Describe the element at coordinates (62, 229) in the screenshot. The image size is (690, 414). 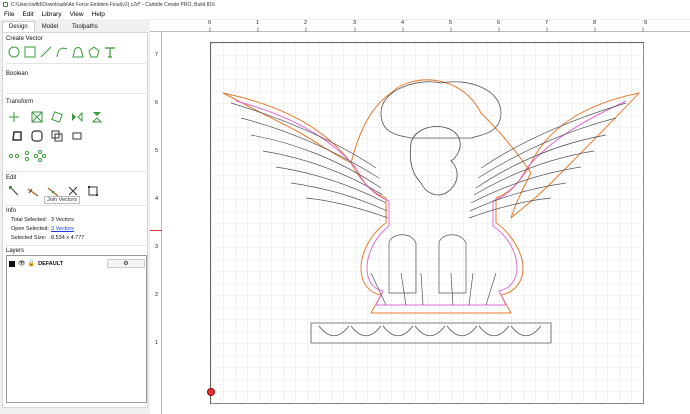
I see `open-selected-link: 3 Vectors` at that location.